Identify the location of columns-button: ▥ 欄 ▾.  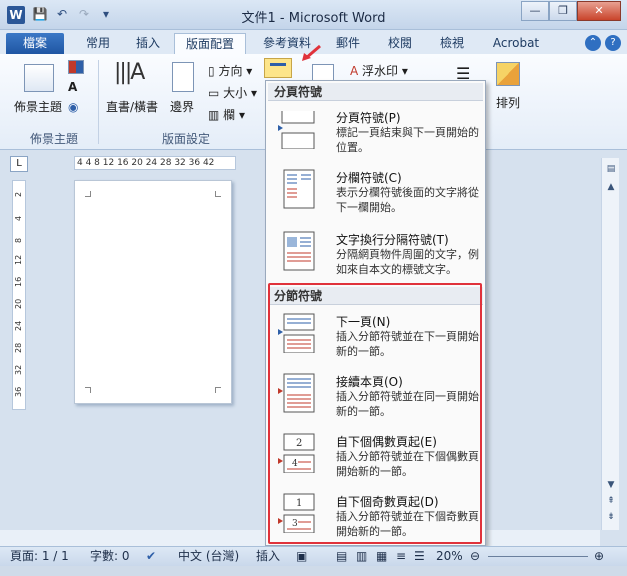
(226, 114).